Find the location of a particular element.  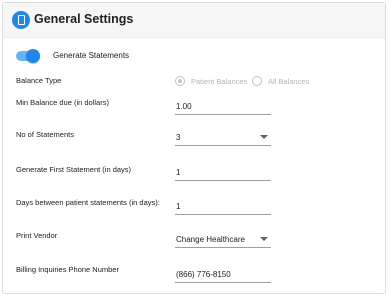

first-statement-label: Generate First Statement (in days) is located at coordinates (74, 169).